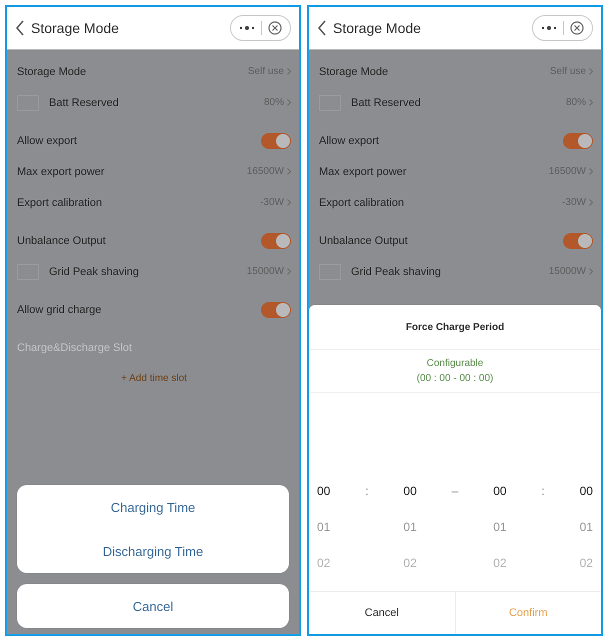 The image size is (605, 640). What do you see at coordinates (74, 348) in the screenshot?
I see `section-heading: Charge&Discharge Slot` at bounding box center [74, 348].